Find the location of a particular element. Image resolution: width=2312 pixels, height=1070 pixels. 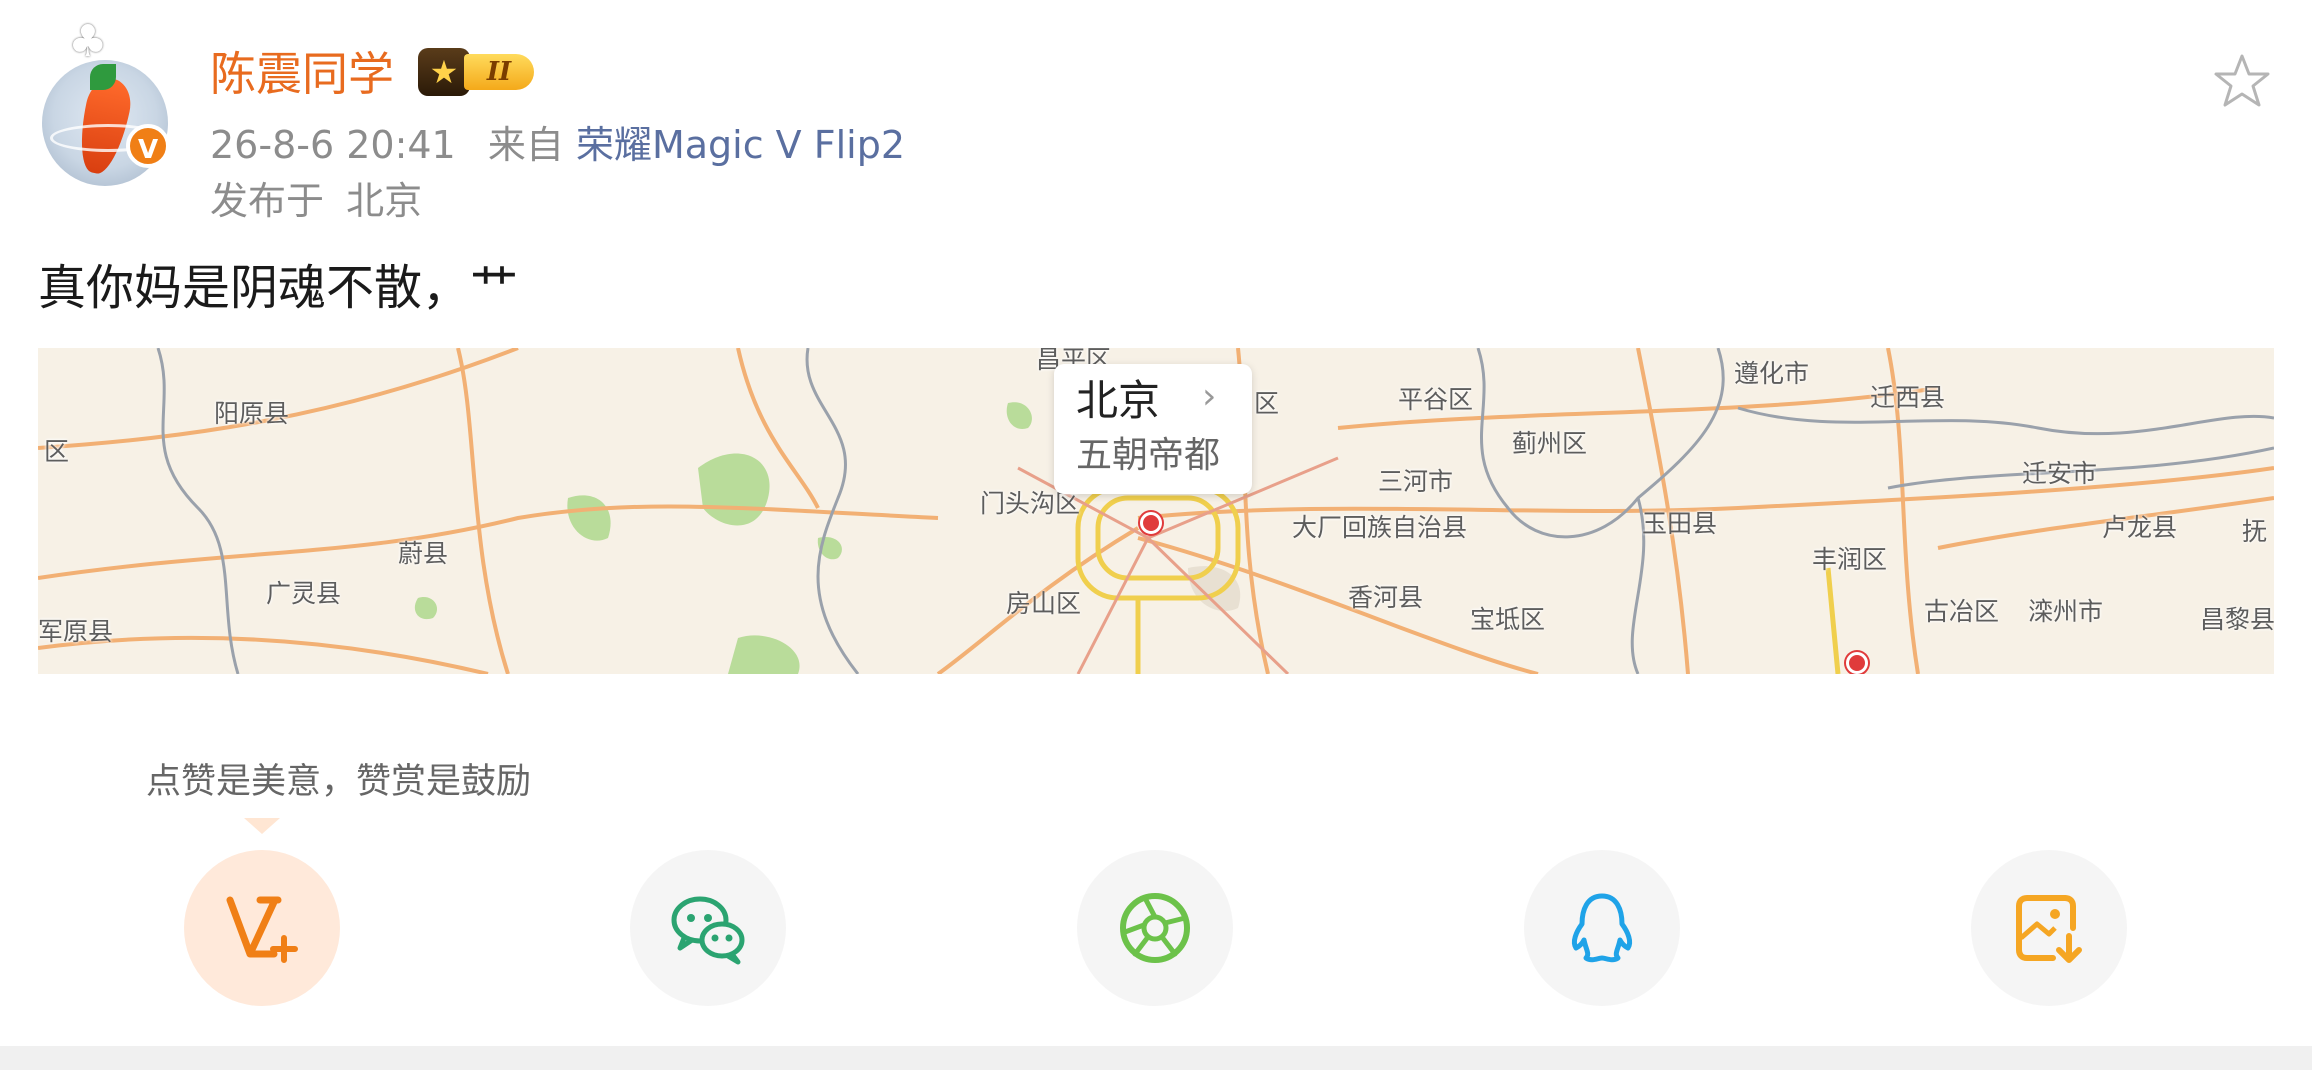

post-location: 发布于 北京 is located at coordinates (316, 201).